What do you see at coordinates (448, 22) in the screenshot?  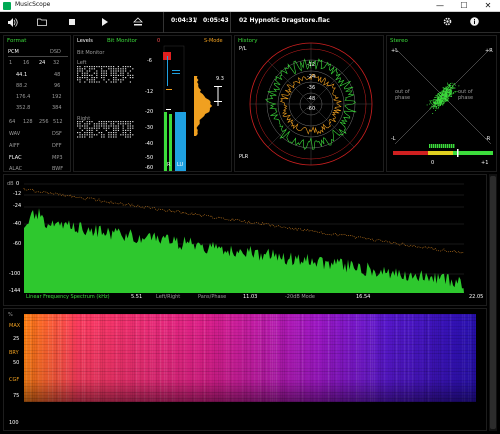 I see `settings-gear-icon` at bounding box center [448, 22].